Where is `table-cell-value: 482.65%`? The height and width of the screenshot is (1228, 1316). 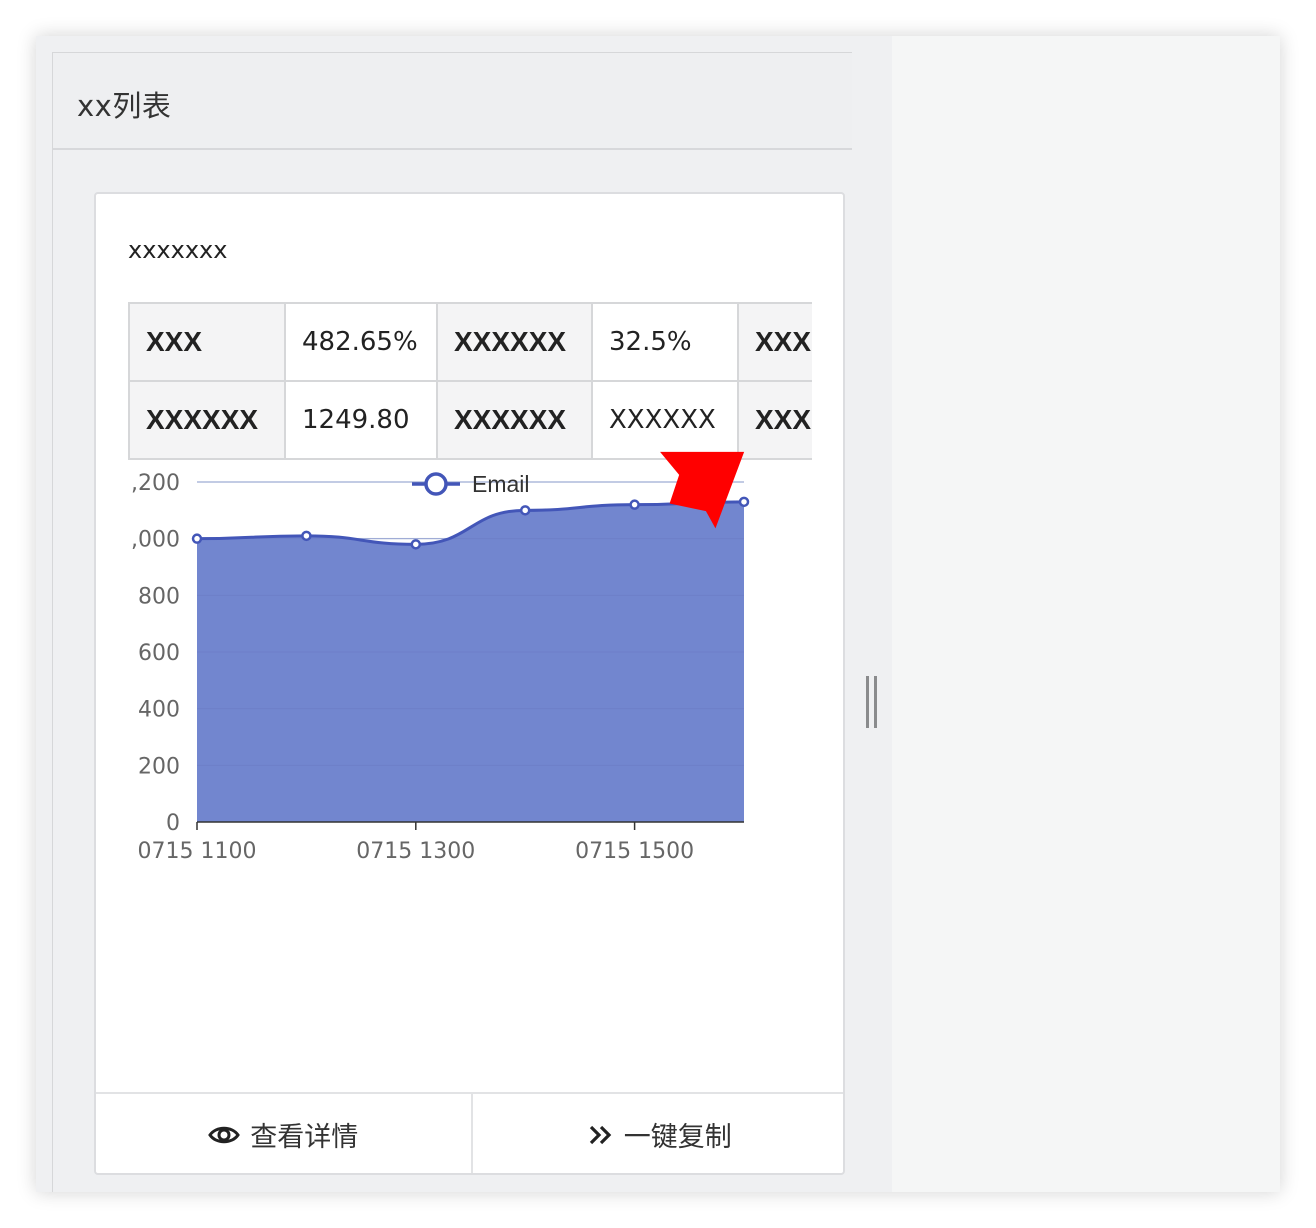 table-cell-value: 482.65% is located at coordinates (361, 342).